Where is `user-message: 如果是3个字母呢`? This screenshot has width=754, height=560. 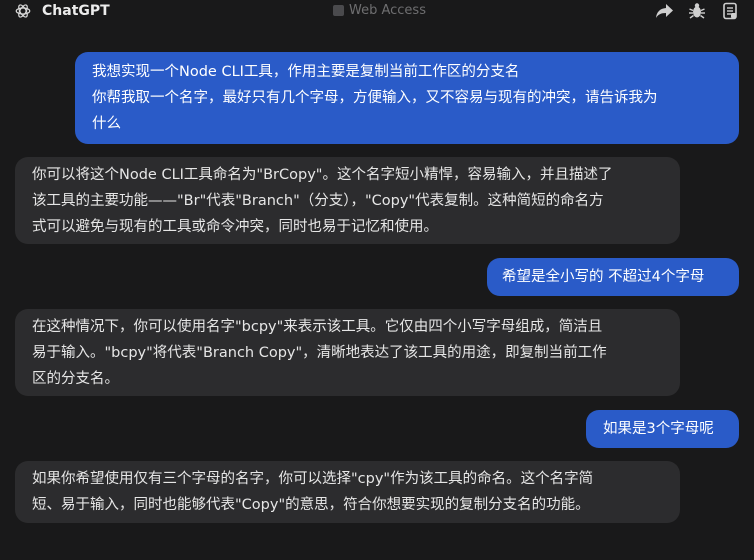
user-message: 如果是3个字母呢 is located at coordinates (662, 429).